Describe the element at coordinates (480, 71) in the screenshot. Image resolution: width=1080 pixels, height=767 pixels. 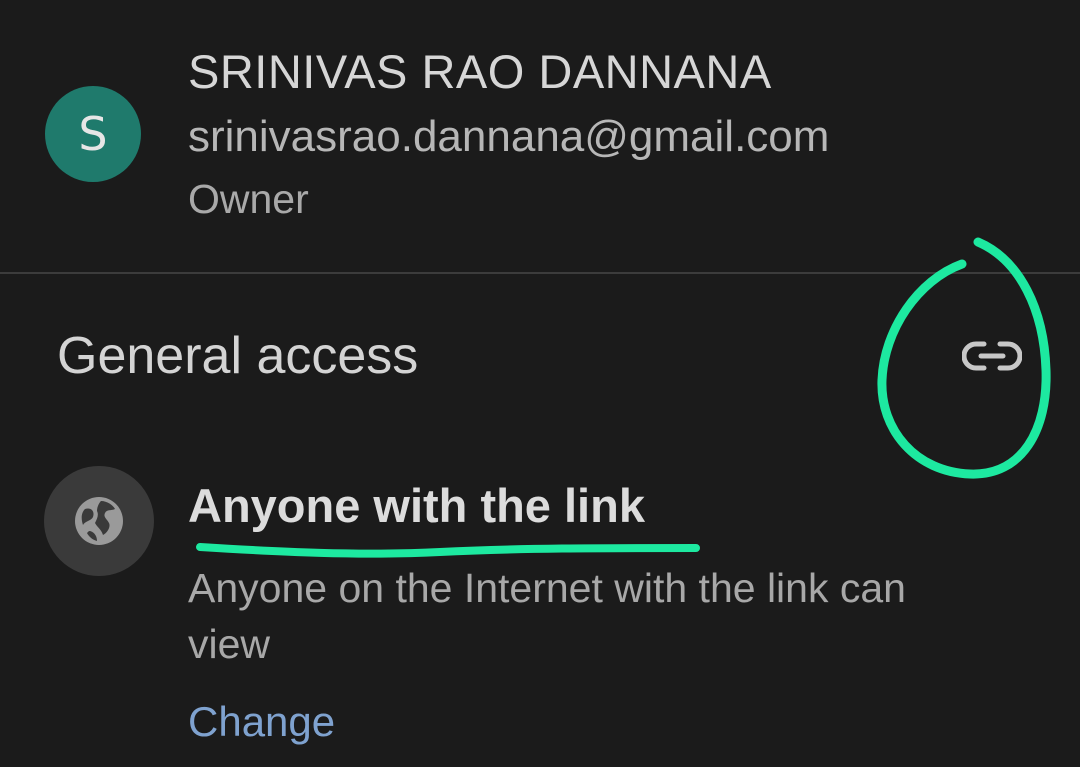
I see `owner-name: SRINIVAS RAO DANNANA` at that location.